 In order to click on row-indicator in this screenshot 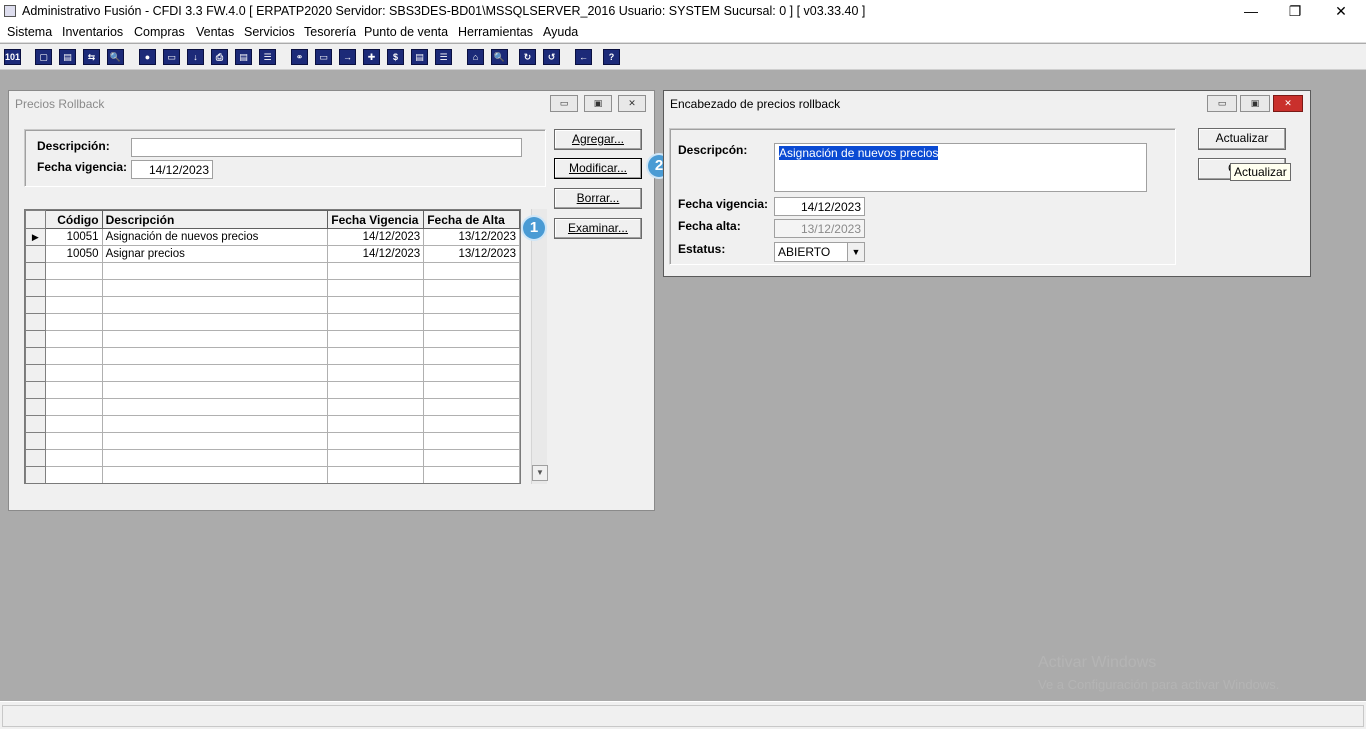, I will do `click(35, 254)`.